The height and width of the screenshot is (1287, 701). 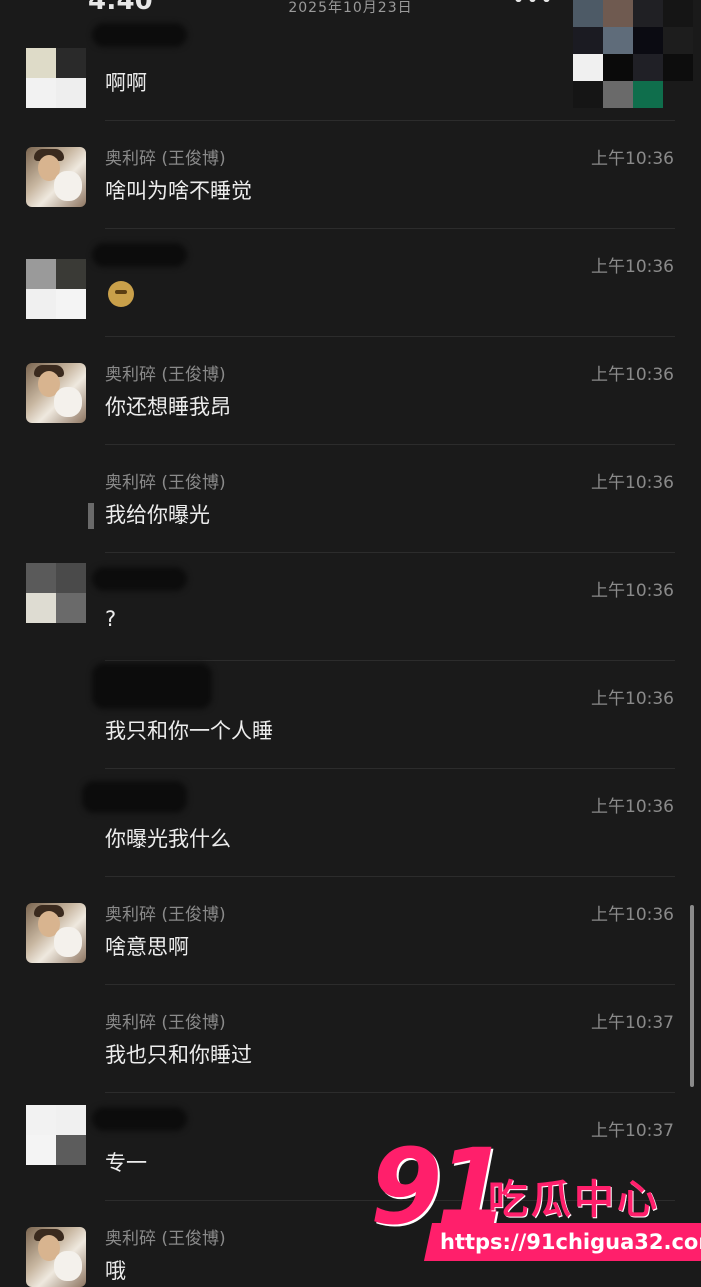 I want to click on message-text: 我只和你一个人睡, so click(x=189, y=731).